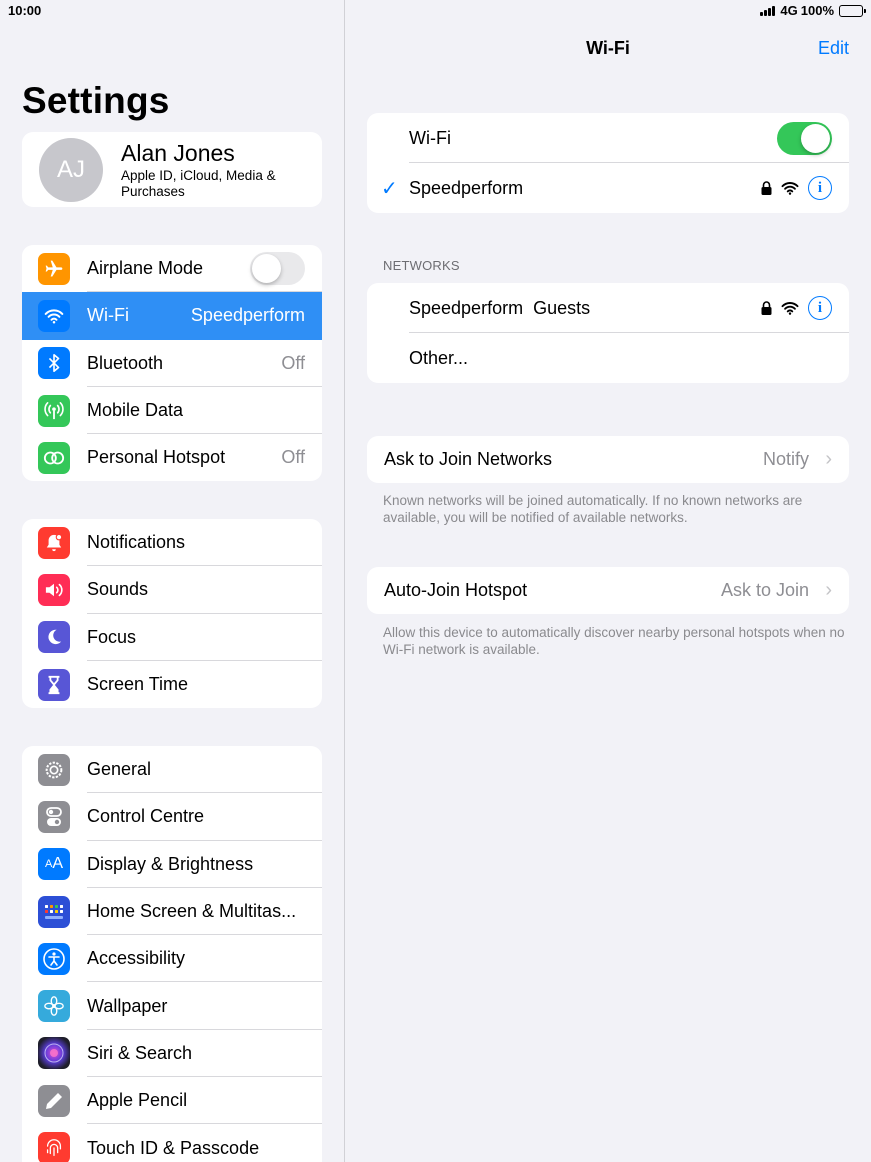 The width and height of the screenshot is (871, 1162). I want to click on sidebar-item-label: Siri & Search, so click(140, 1052).